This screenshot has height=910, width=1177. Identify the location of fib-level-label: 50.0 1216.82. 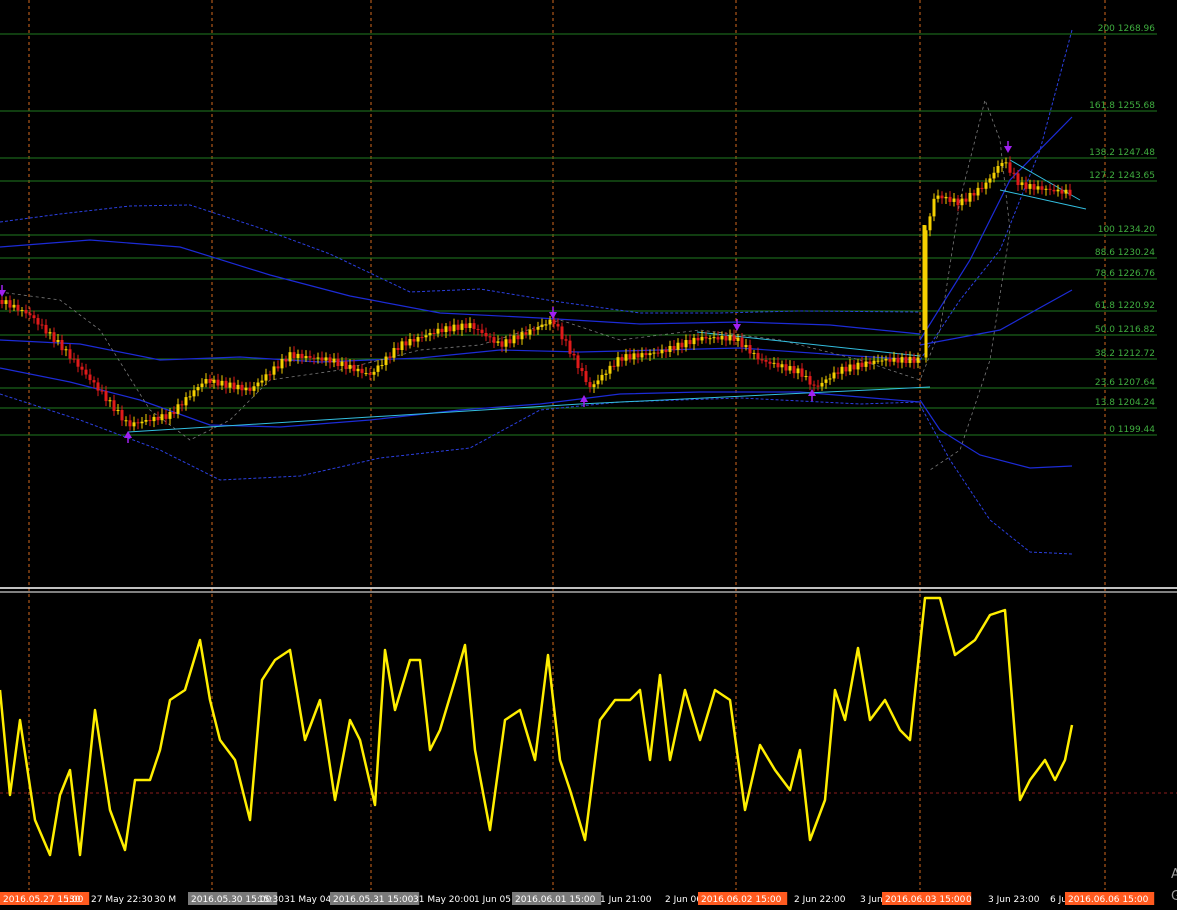
(1125, 330).